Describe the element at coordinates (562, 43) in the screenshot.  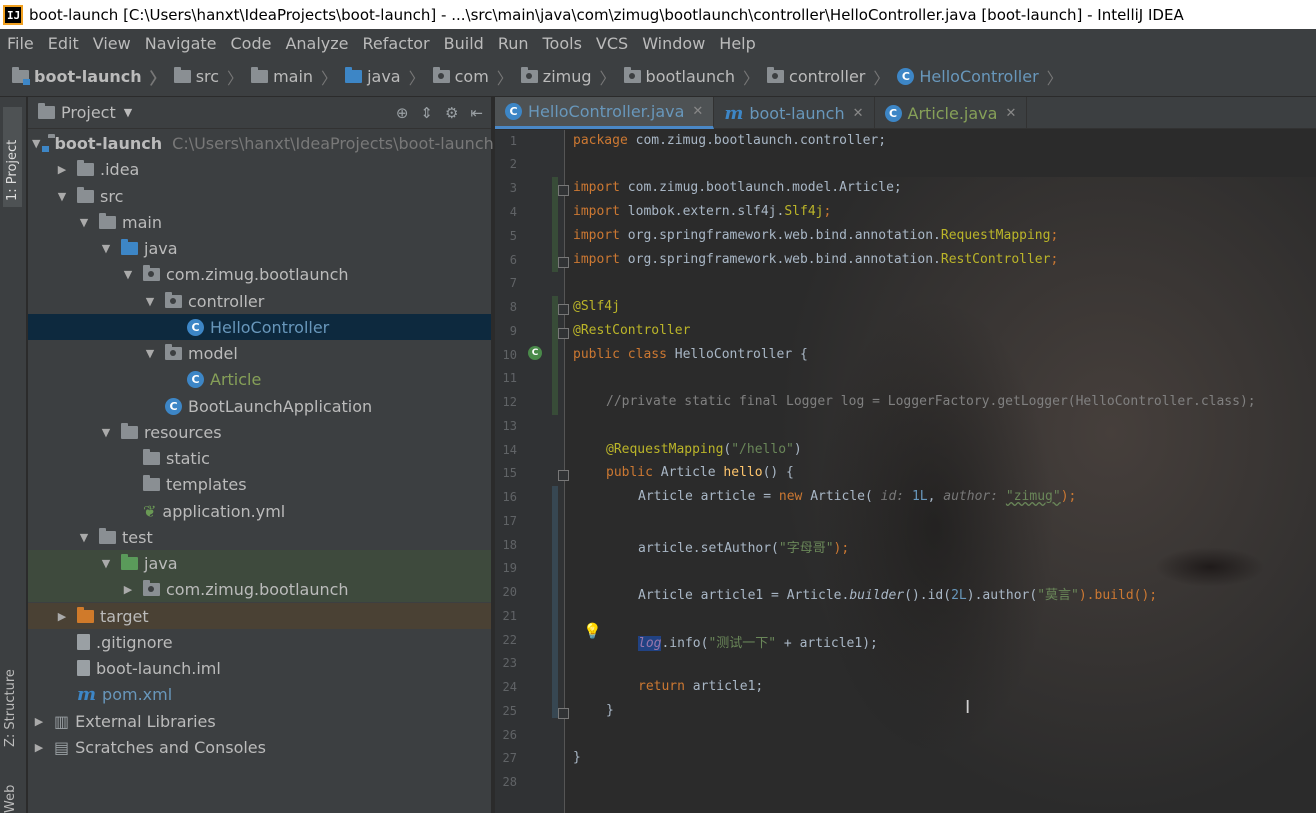
I see `menu-tools: Tools` at that location.